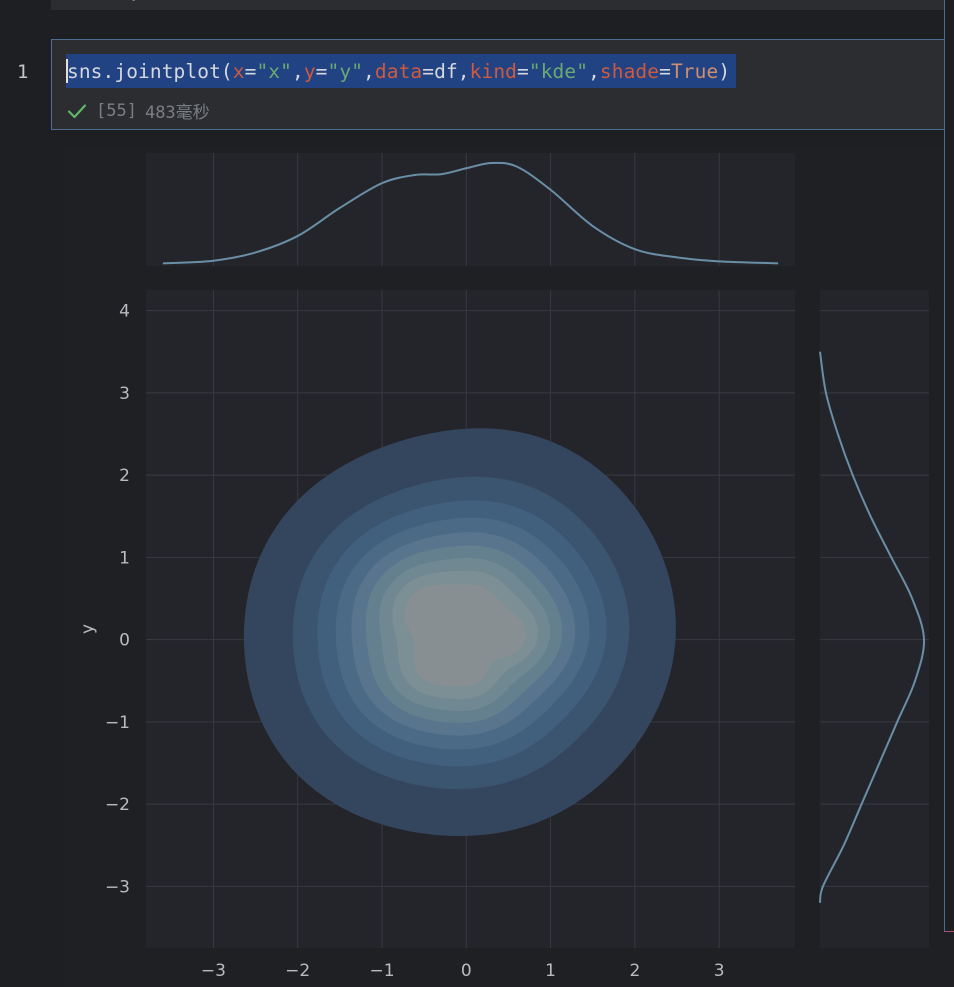 The width and height of the screenshot is (954, 987). I want to click on y-tick-label: −3, so click(117, 887).